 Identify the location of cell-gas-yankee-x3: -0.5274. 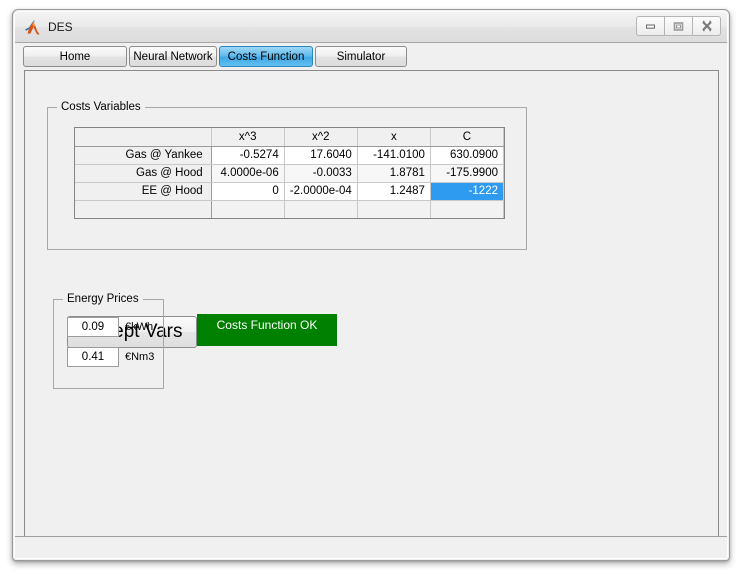
(248, 155).